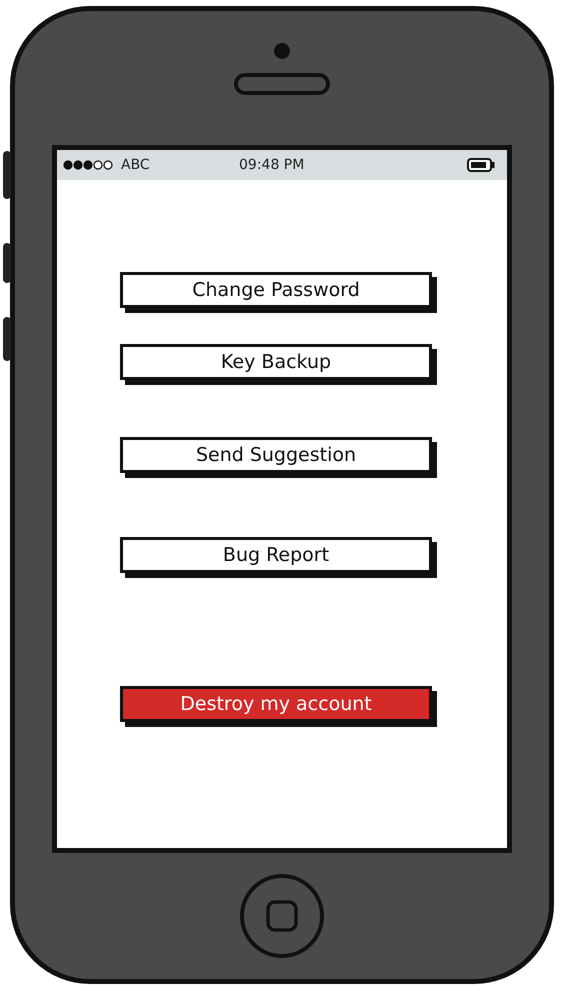 The image size is (566, 991). What do you see at coordinates (135, 165) in the screenshot?
I see `carrier-name: ABC` at bounding box center [135, 165].